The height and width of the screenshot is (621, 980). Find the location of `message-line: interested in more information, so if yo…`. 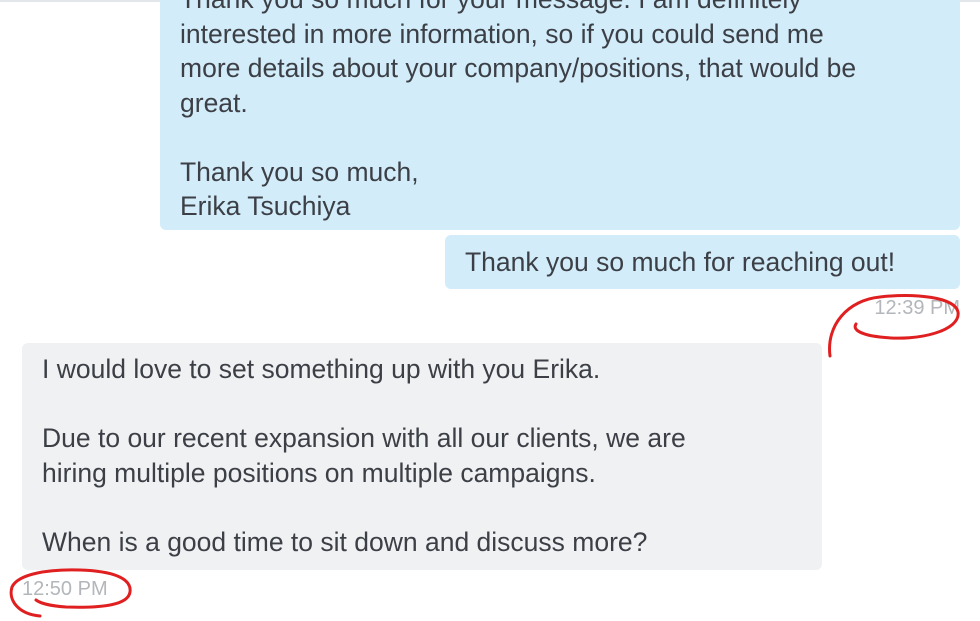

message-line: interested in more information, so if yo… is located at coordinates (502, 33).